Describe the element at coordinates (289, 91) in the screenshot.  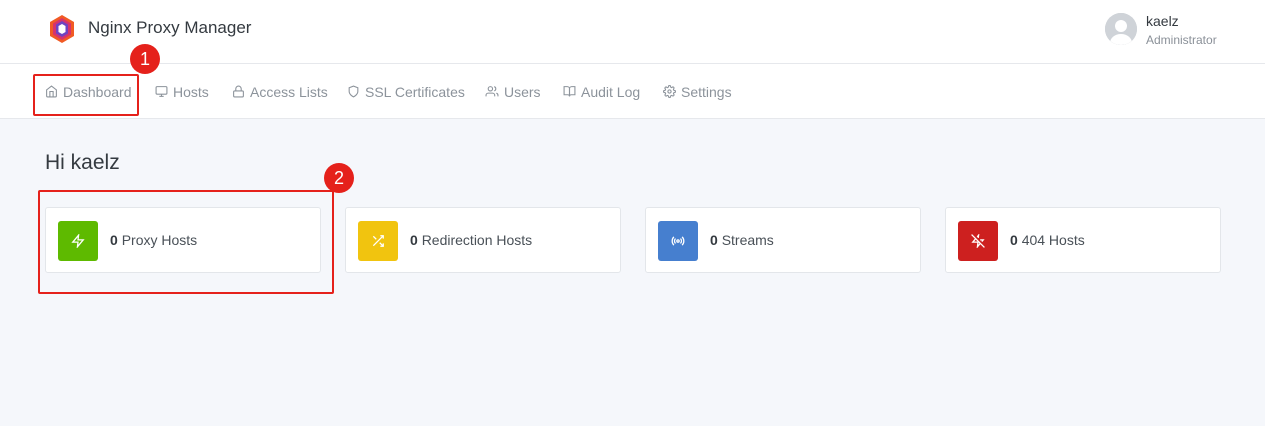
I see `nav-label: Access Lists` at that location.